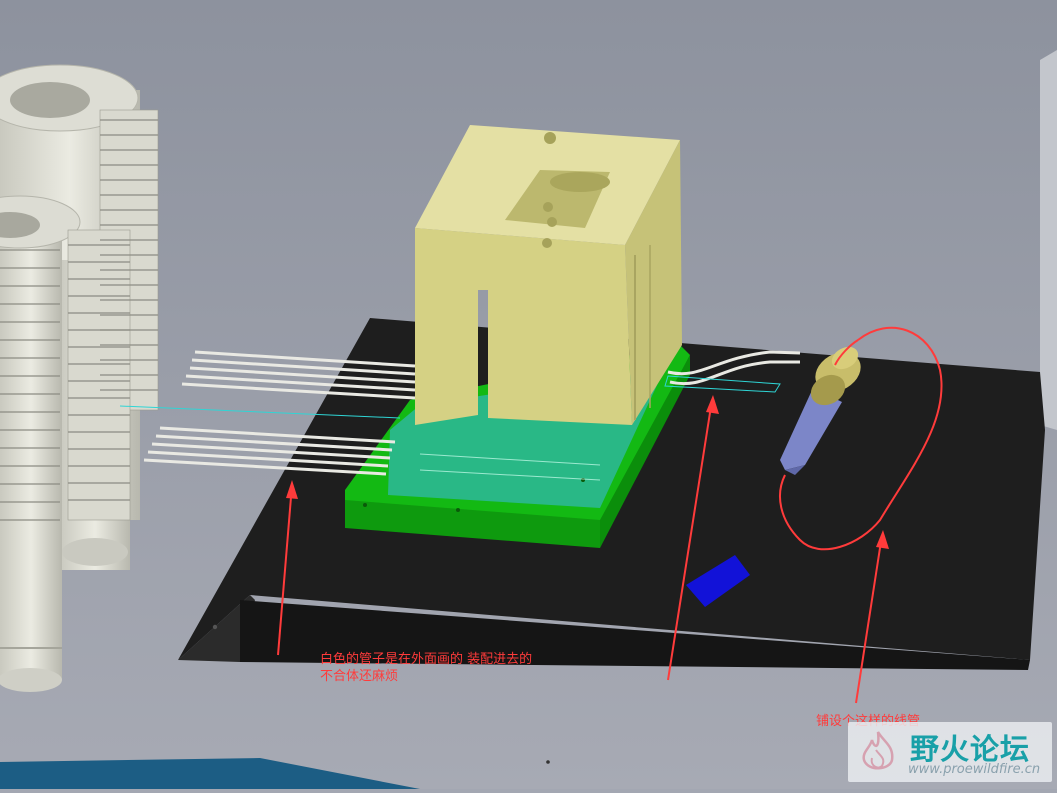 The image size is (1057, 793). What do you see at coordinates (426, 668) in the screenshot?
I see `pipes-annotation: 白色的管子是在外面画的 装配进去的 不合体还麻烦` at bounding box center [426, 668].